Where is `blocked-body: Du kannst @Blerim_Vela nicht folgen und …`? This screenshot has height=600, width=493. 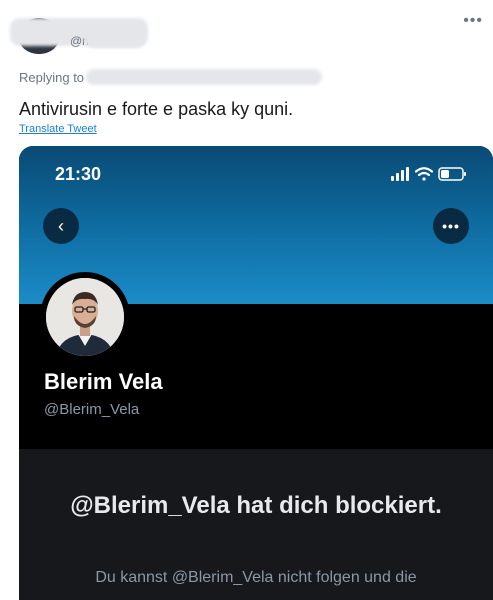 blocked-body: Du kannst @Blerim_Vela nicht folgen und … is located at coordinates (256, 577).